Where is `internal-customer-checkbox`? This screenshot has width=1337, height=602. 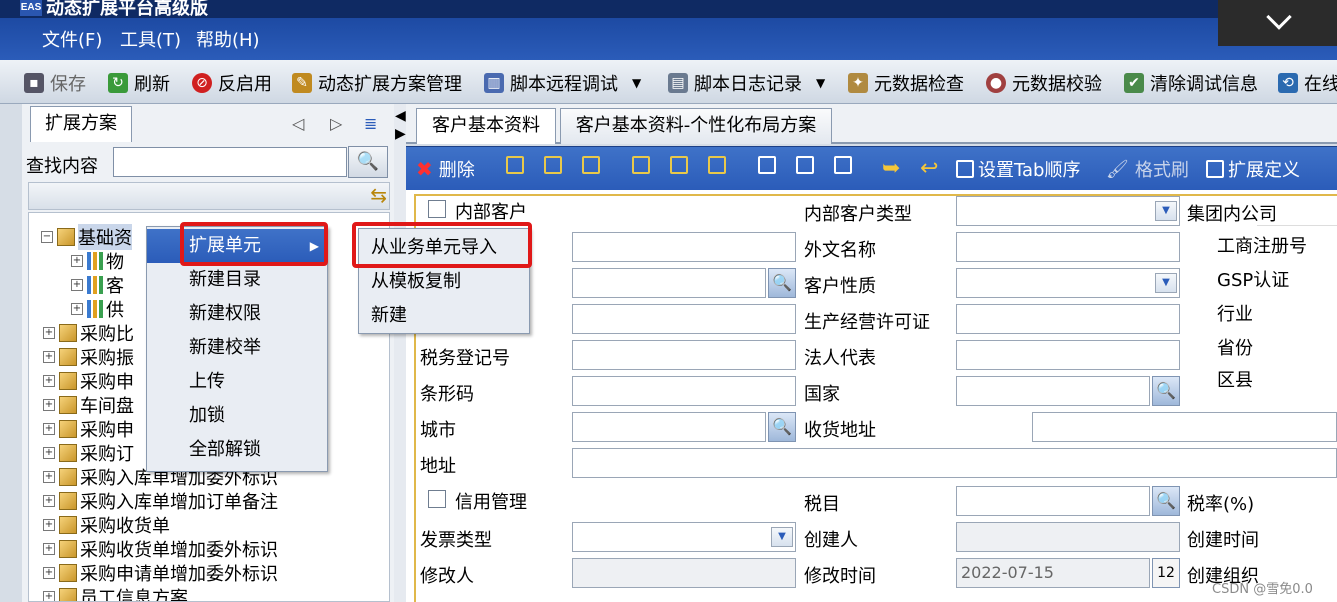 internal-customer-checkbox is located at coordinates (437, 209).